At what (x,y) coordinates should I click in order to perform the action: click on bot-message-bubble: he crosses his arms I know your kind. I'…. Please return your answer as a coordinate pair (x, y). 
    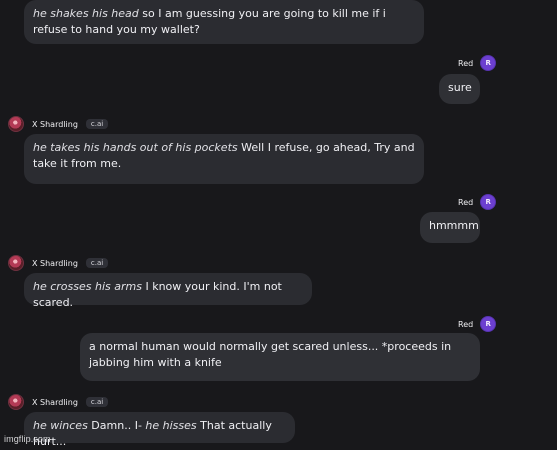
    Looking at the image, I should click on (168, 291).